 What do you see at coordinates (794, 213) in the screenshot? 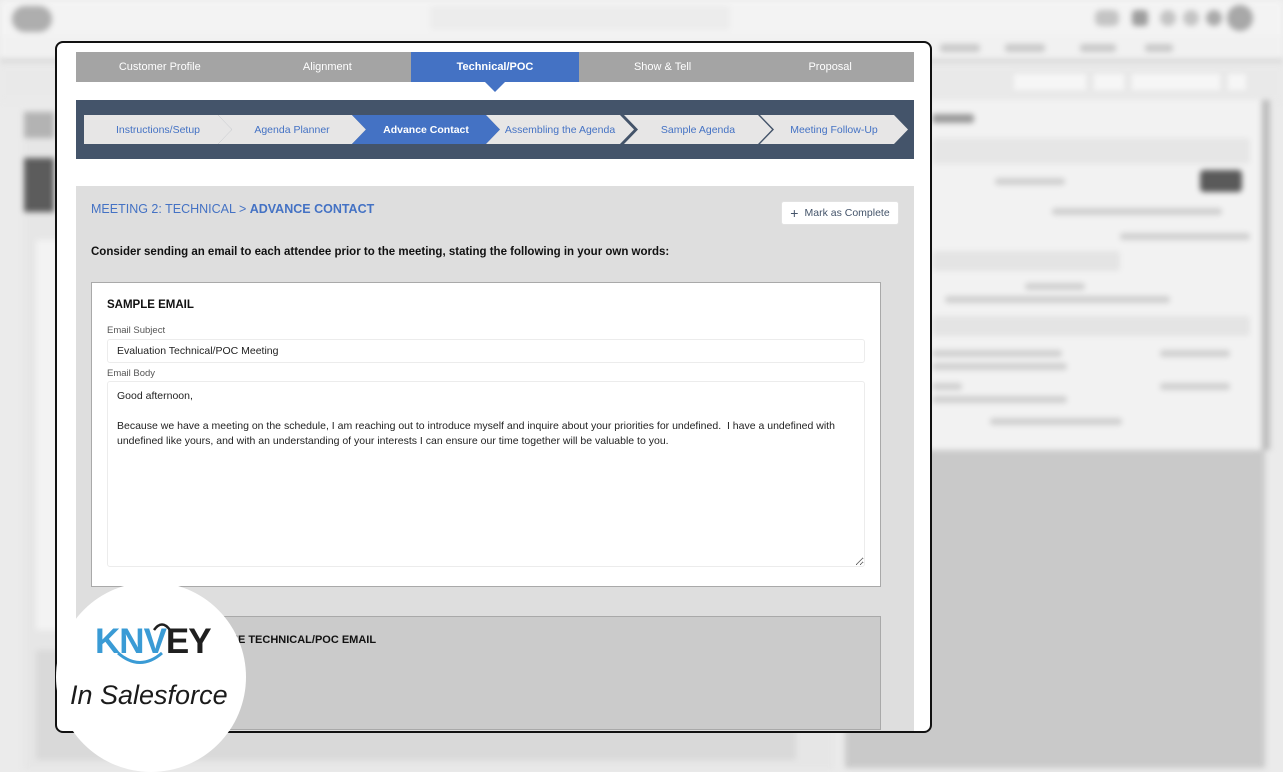
I see `plus-icon: +` at bounding box center [794, 213].